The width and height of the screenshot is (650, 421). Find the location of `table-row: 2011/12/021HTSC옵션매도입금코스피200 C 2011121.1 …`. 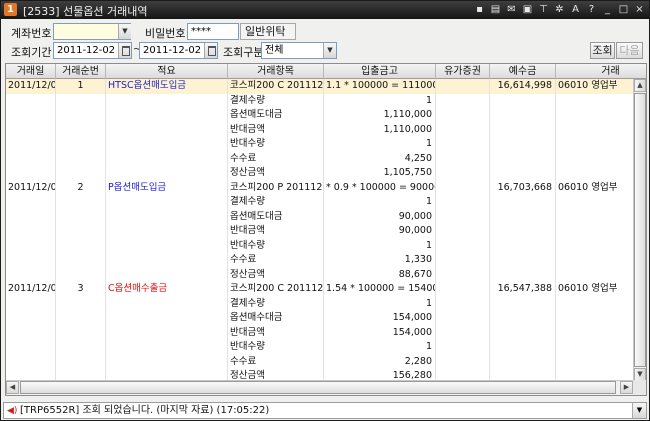

table-row: 2011/12/021HTSC옵션매도입금코스피200 C 2011121.1 … is located at coordinates (319, 86).